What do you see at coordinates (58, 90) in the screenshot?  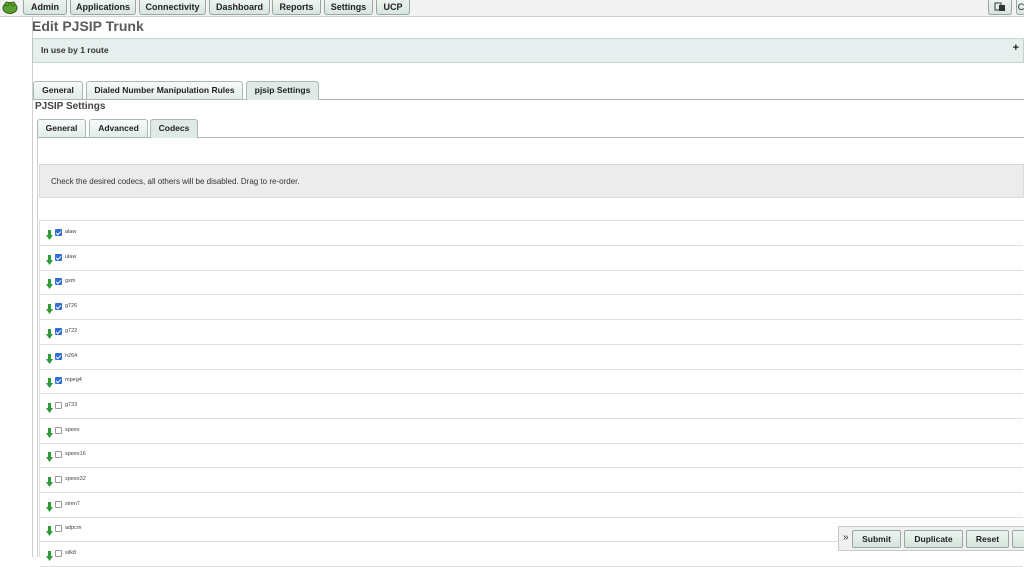 I see `tab-general: General` at bounding box center [58, 90].